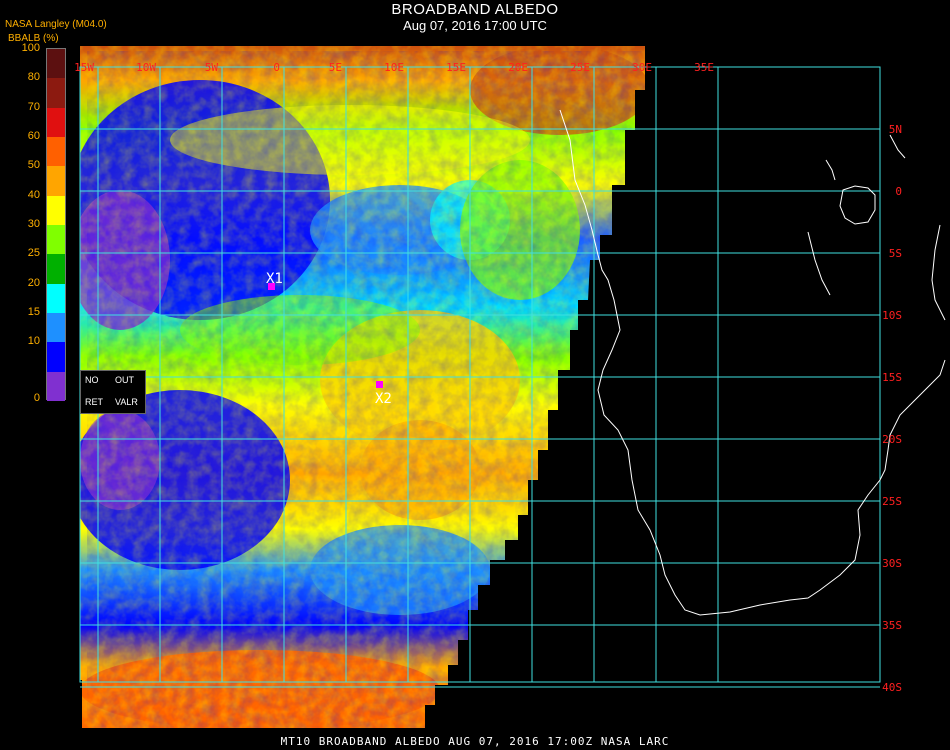 The image size is (950, 750). I want to click on latitude-label: 40S, so click(892, 687).